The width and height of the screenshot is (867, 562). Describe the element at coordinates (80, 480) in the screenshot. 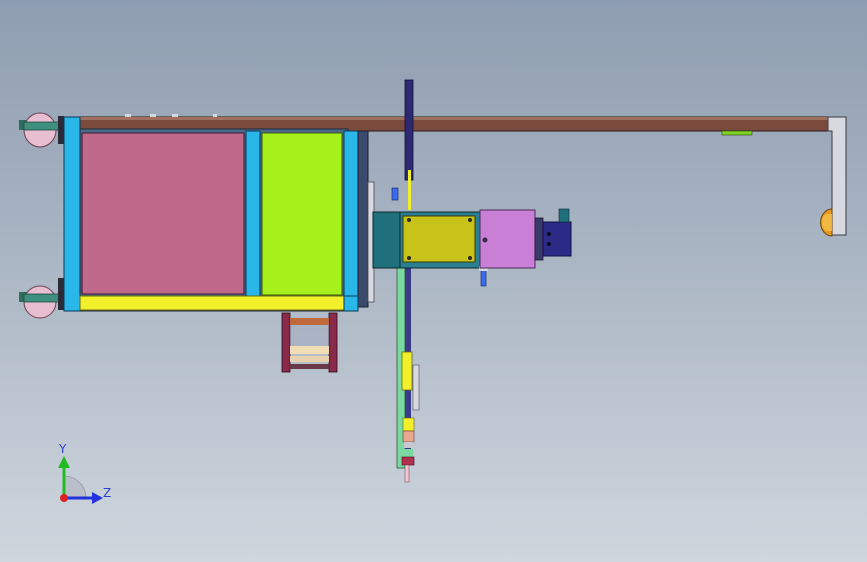

I see `triad-icon` at that location.